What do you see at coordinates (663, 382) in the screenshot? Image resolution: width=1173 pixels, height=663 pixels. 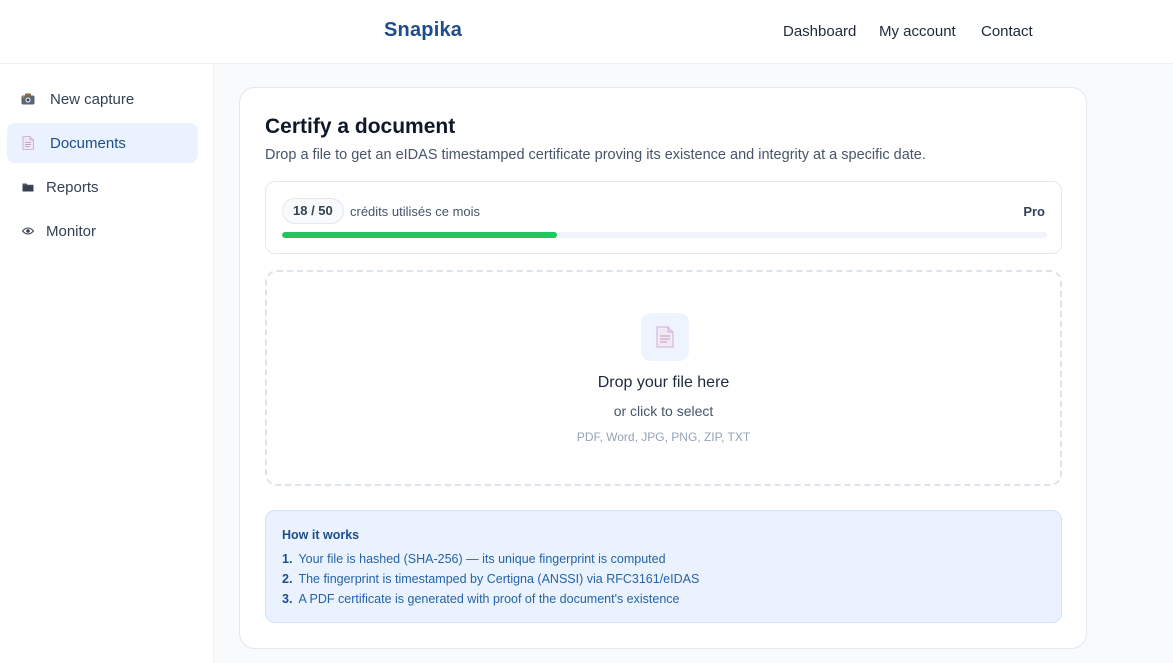 I see `dropzone-title: Drop your file here` at bounding box center [663, 382].